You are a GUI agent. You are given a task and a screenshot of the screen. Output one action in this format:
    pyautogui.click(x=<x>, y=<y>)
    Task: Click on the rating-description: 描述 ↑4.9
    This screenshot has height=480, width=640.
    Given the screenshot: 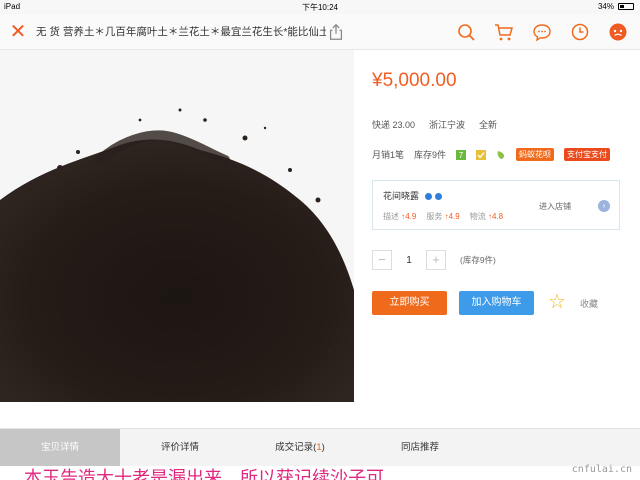 What is the action you would take?
    pyautogui.click(x=399, y=216)
    